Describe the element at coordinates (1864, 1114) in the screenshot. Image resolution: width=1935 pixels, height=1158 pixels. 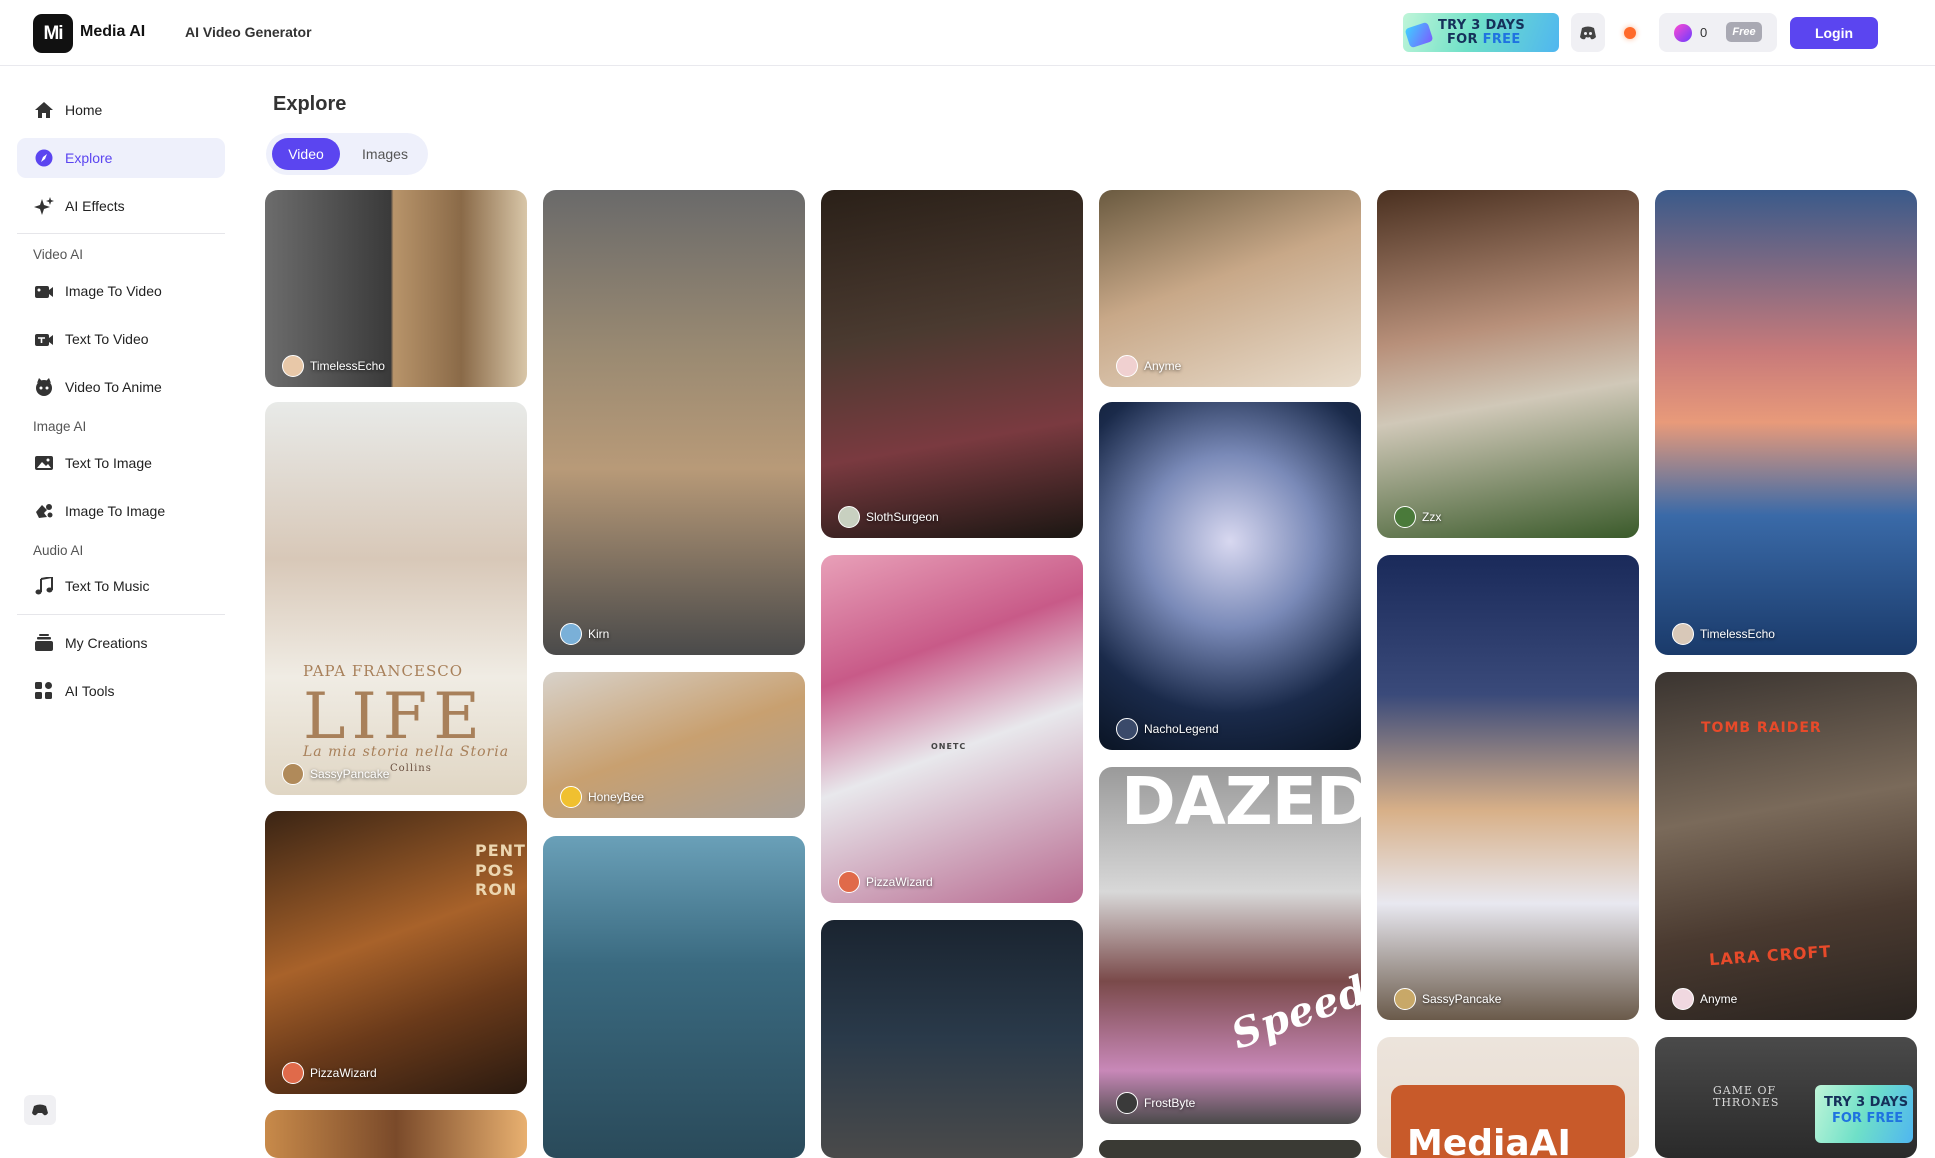
I see `free-trial-badge: TRY 3 DAYS FOR FREE` at that location.